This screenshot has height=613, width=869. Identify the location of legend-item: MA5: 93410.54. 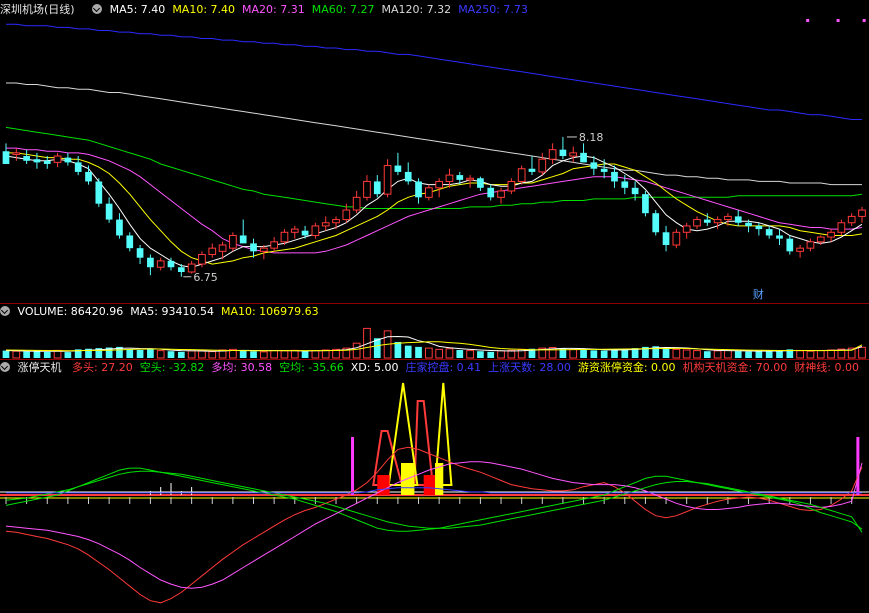
(172, 311).